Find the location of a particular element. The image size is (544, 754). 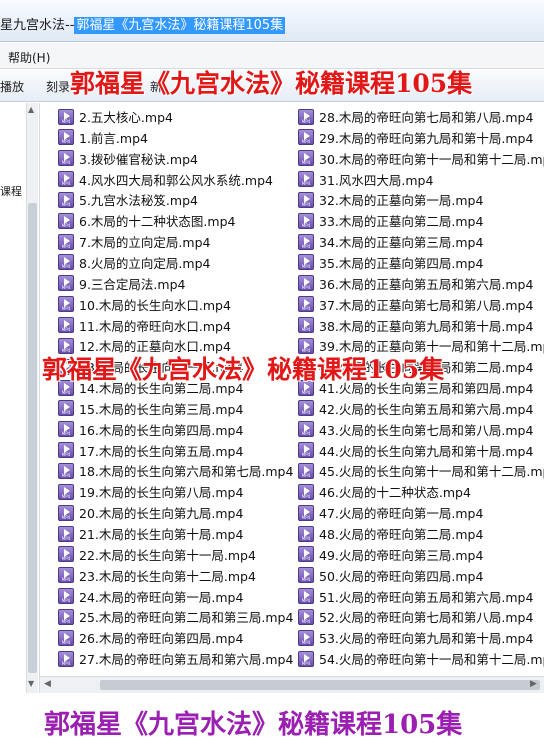

file-item: 52.火局的帝旺向第七局和第八局.mp4 is located at coordinates (415, 616).